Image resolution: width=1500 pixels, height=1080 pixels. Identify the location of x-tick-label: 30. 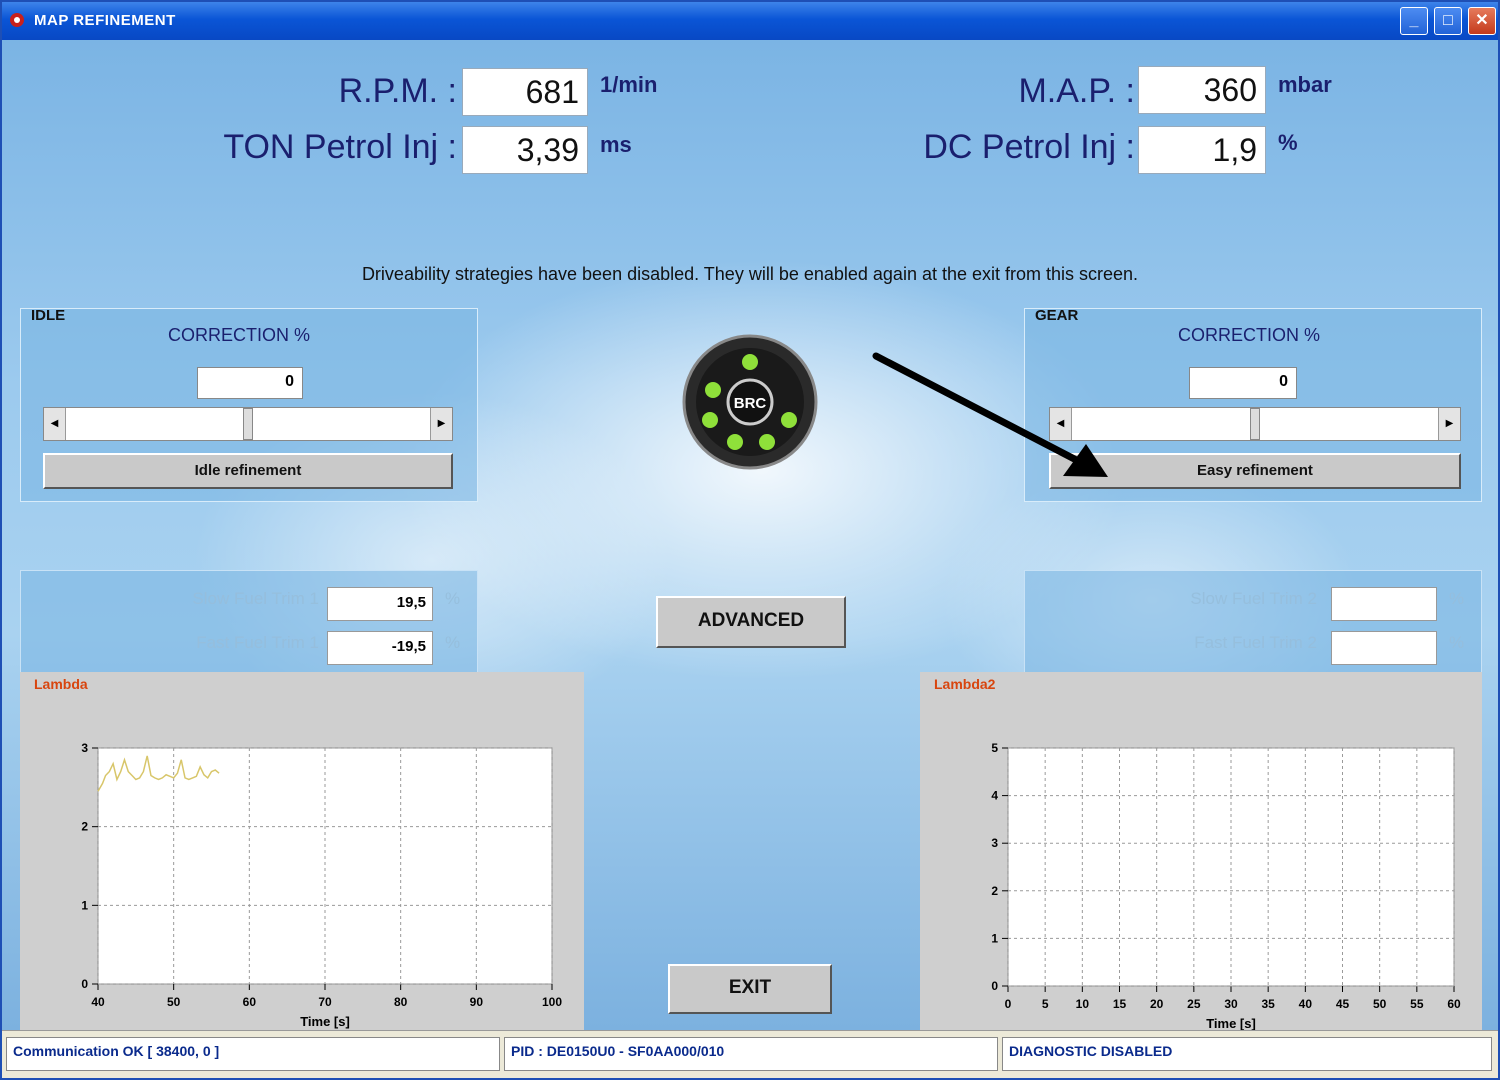
(1231, 1004).